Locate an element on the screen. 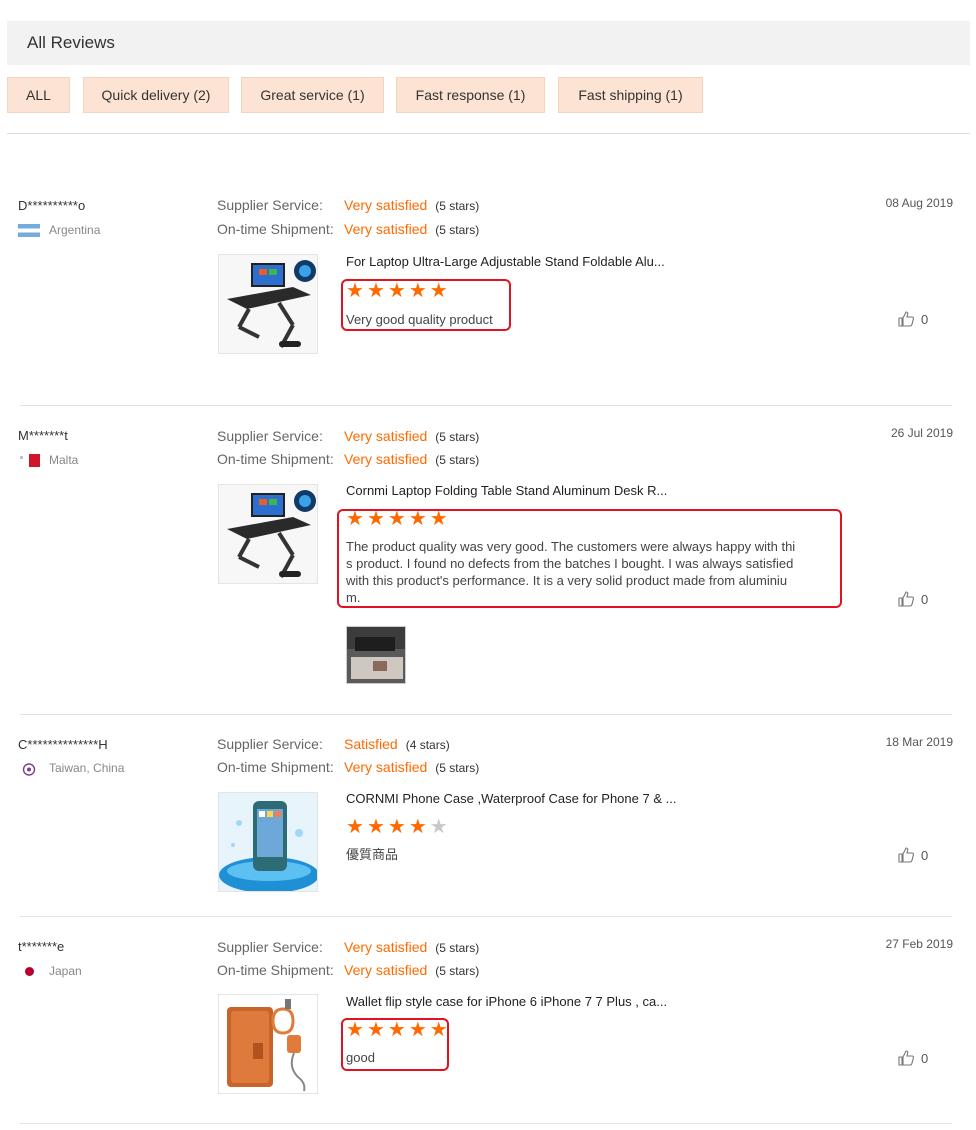 The image size is (976, 1130). country-label: Argentina is located at coordinates (75, 230).